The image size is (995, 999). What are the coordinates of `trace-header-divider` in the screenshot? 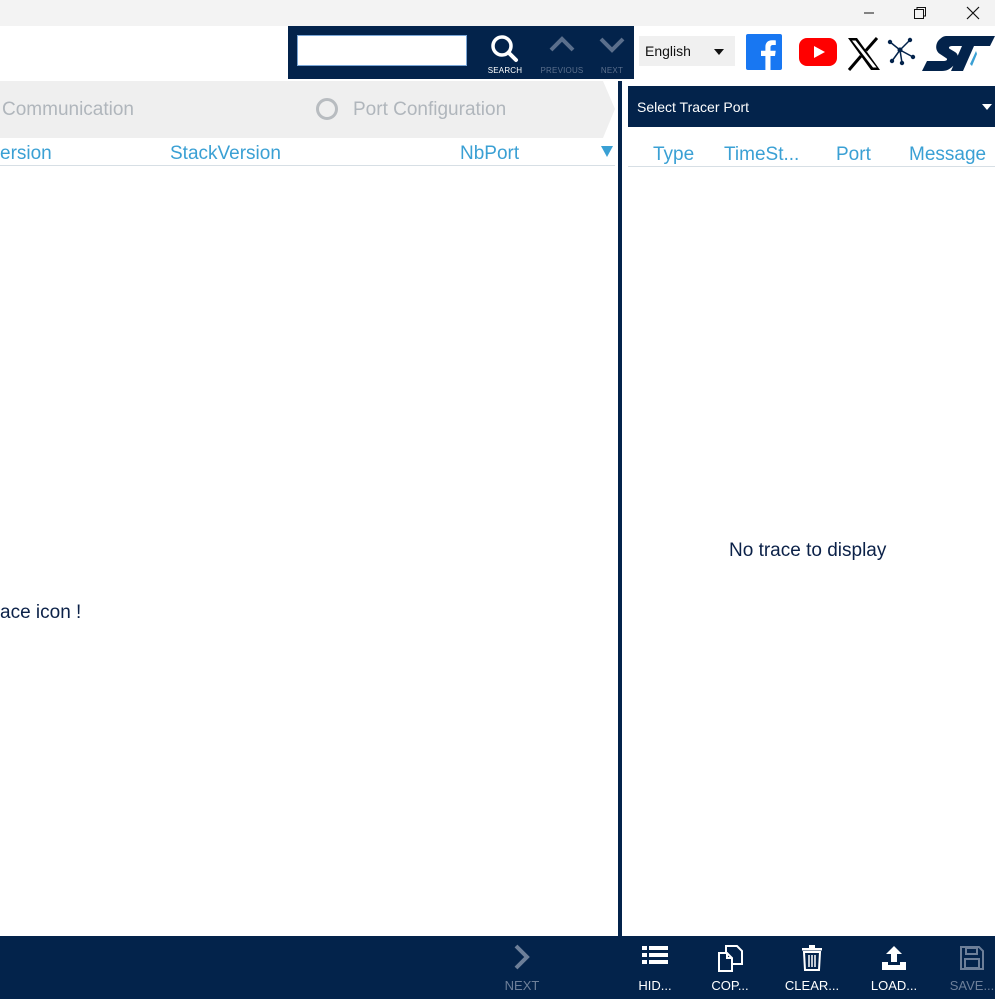 It's located at (811, 166).